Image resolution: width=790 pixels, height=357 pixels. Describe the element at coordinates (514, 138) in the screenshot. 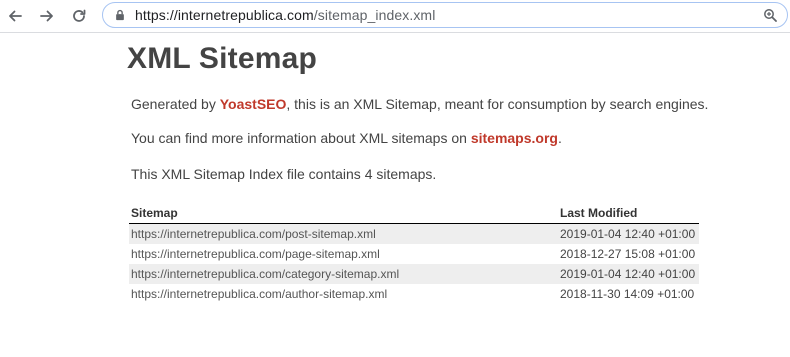

I see `sitemaps-org-link: sitemaps.org` at that location.